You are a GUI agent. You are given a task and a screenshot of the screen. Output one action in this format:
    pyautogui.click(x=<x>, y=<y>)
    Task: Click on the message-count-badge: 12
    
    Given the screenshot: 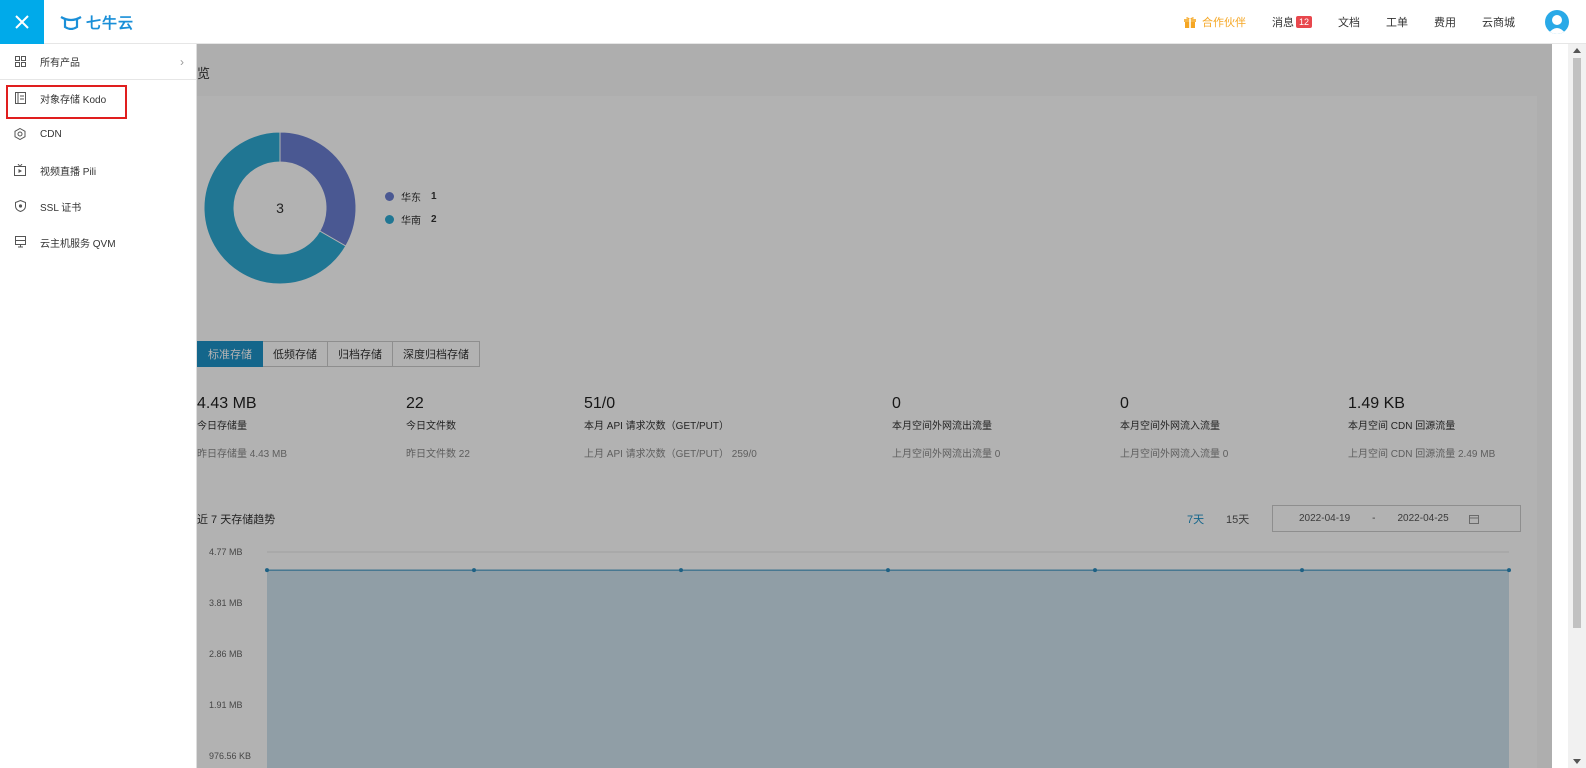 What is the action you would take?
    pyautogui.click(x=1303, y=22)
    